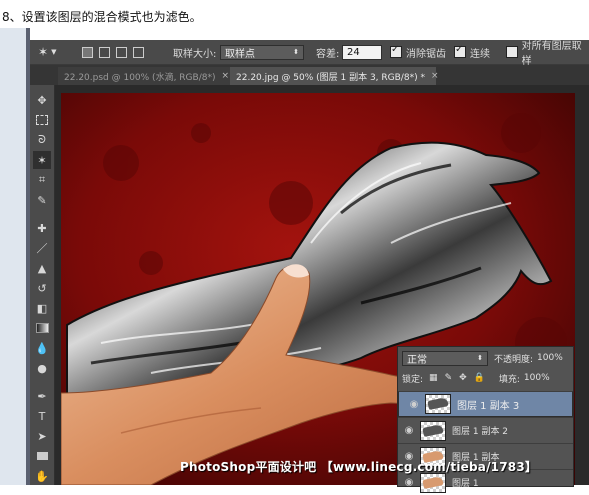 This screenshot has width=589, height=495. I want to click on crop-icon: ⌗, so click(42, 180).